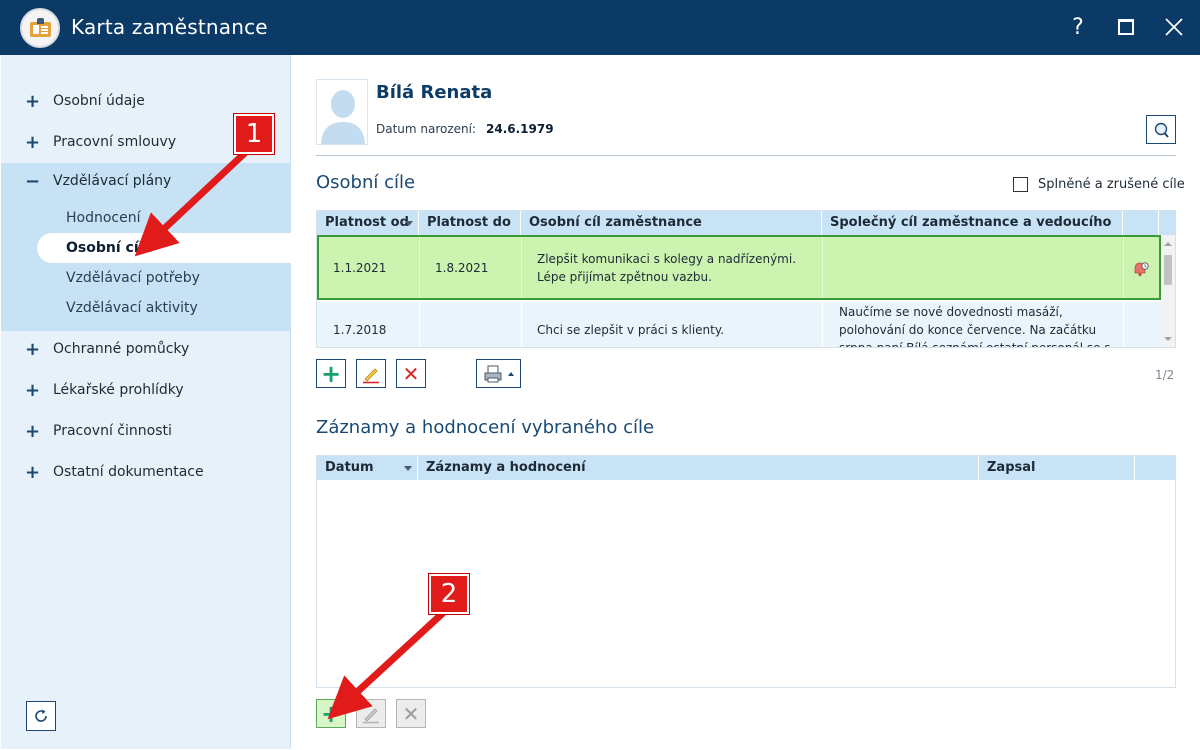 Image resolution: width=1200 pixels, height=750 pixels. I want to click on delete-record-button: ✕, so click(411, 713).